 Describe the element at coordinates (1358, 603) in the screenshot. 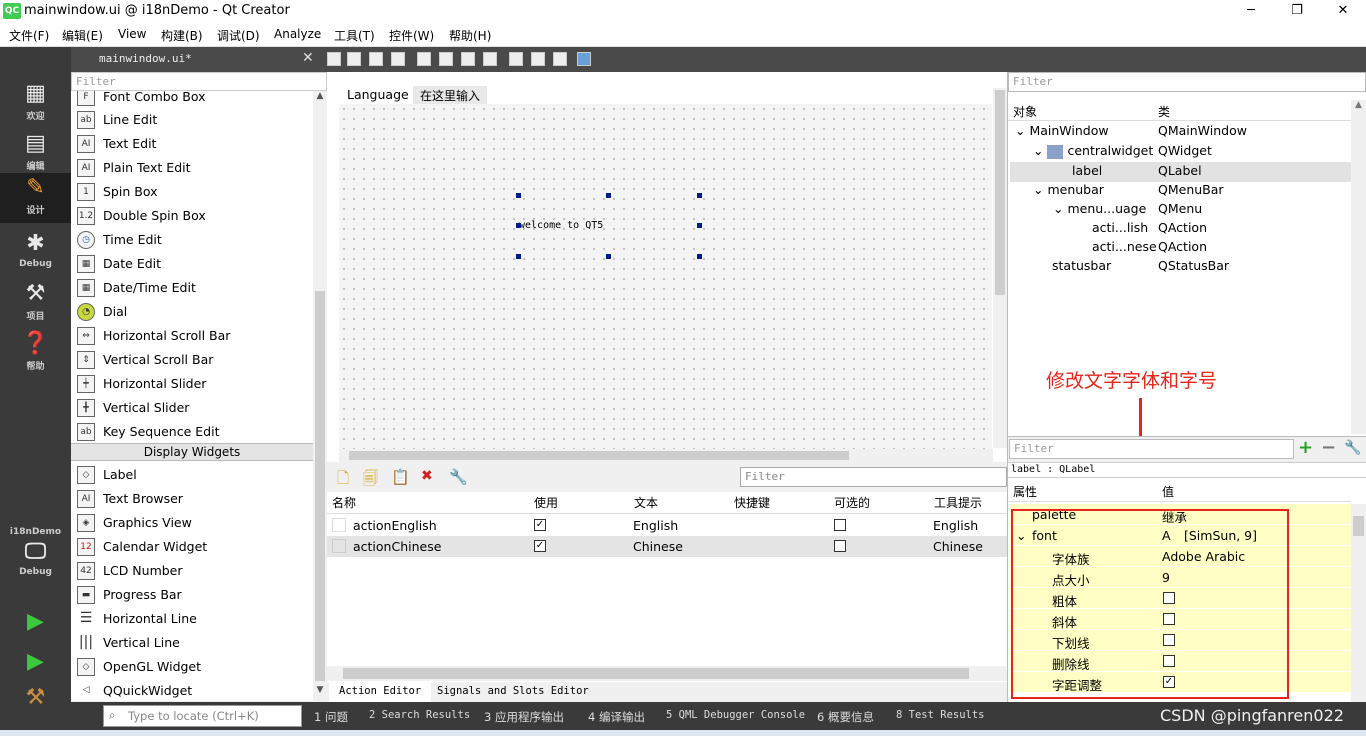

I see `property-scrollbar` at that location.